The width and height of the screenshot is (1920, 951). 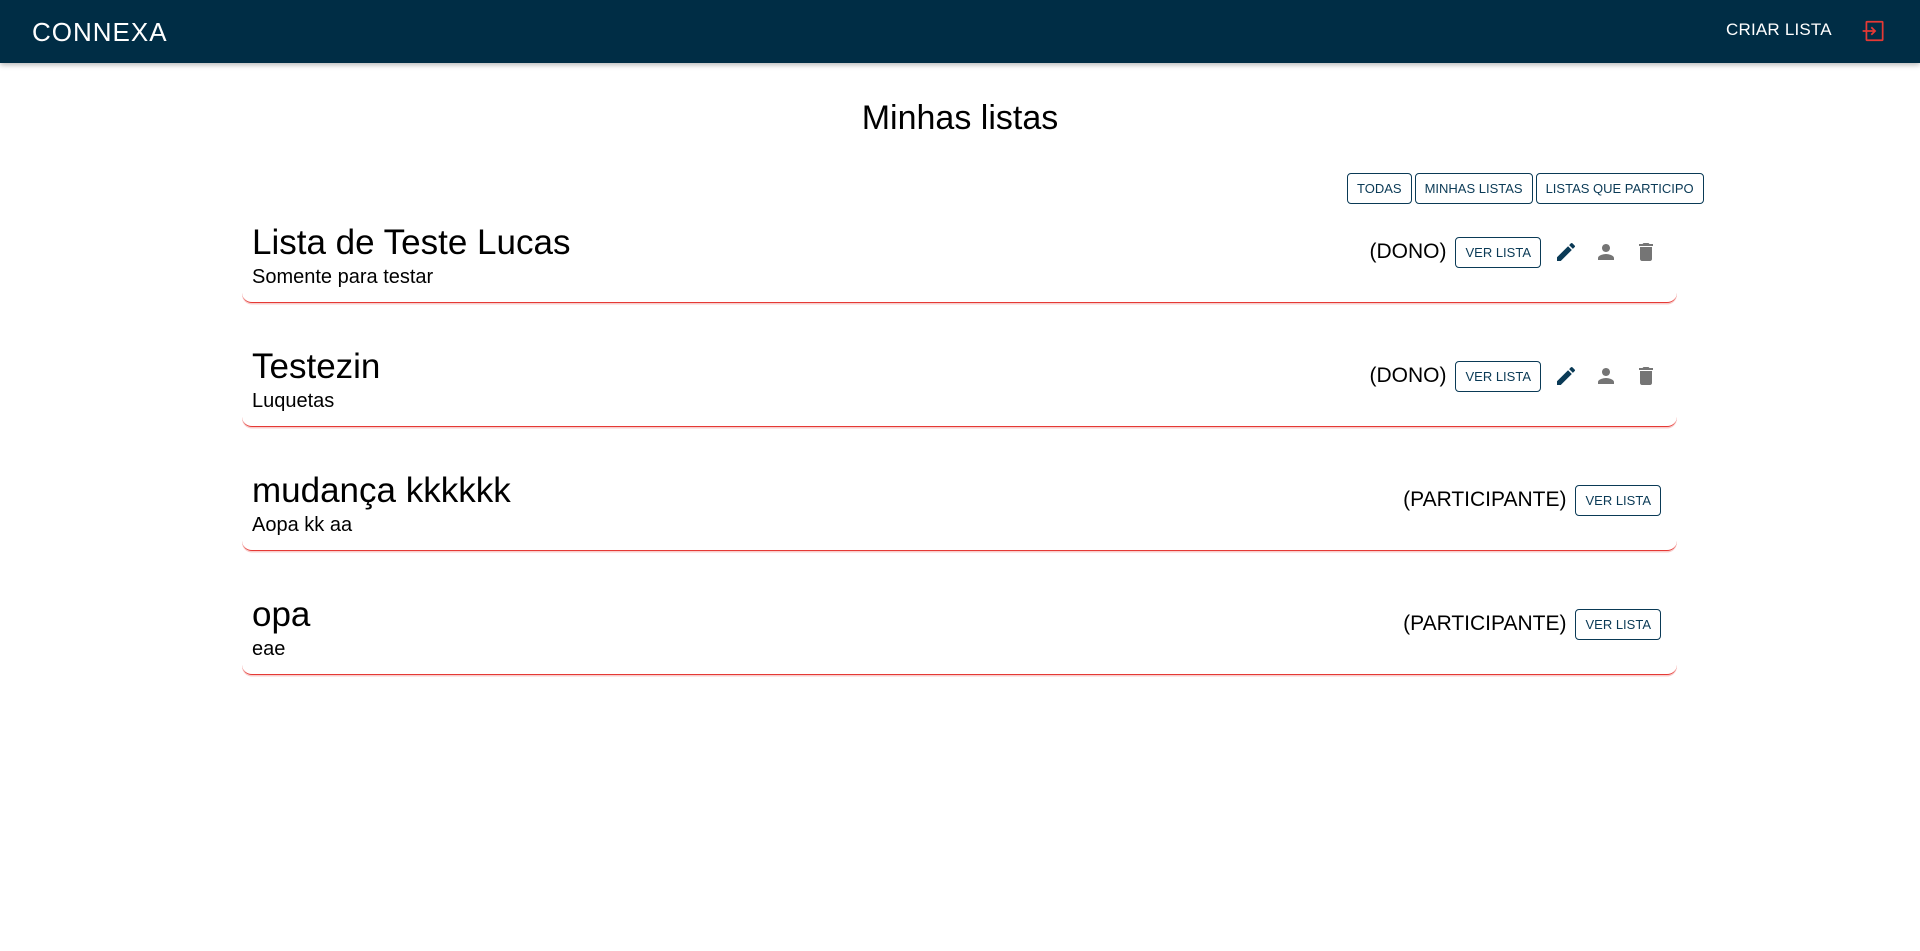 I want to click on filter-my-lists-button: MINHAS LISTAS, so click(x=1473, y=188).